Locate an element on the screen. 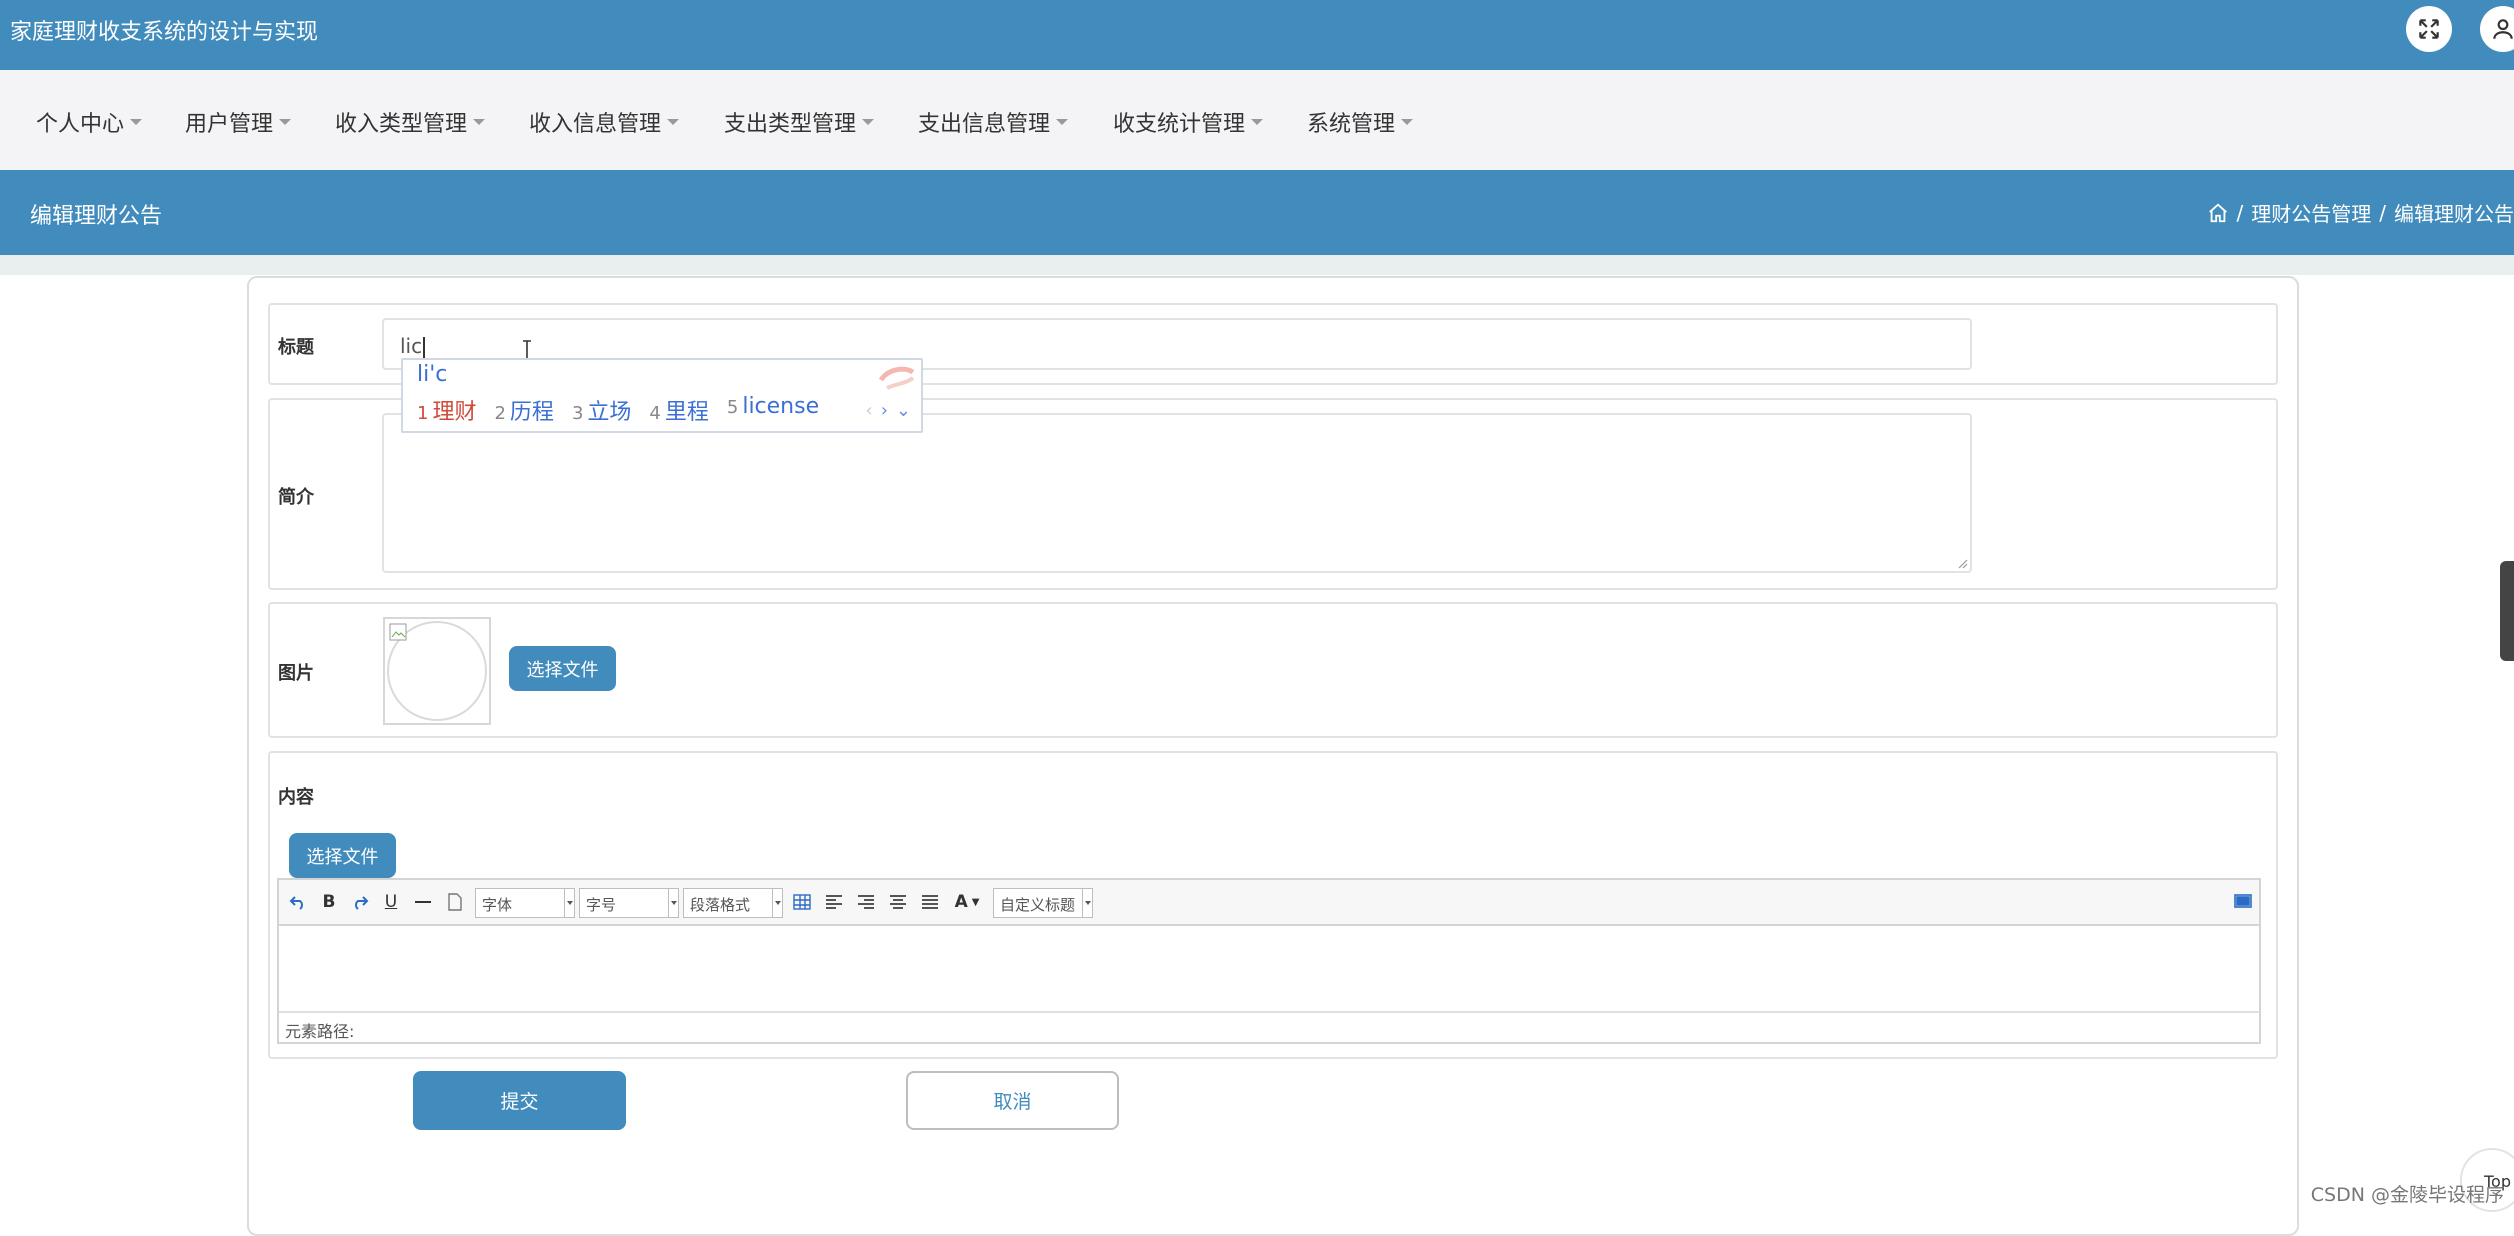 This screenshot has height=1236, width=2514. editor-content-area is located at coordinates (1269, 968).